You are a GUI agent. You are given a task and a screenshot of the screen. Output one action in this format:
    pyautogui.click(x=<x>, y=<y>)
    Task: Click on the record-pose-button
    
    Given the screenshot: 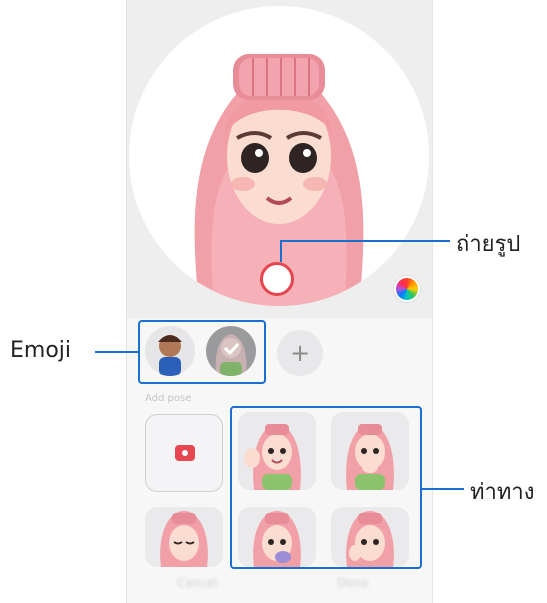 What is the action you would take?
    pyautogui.click(x=184, y=453)
    